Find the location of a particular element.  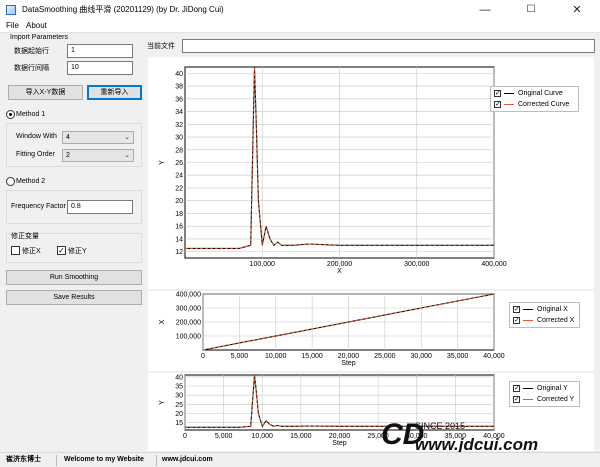

frequency-factor-label: Frequency Factor is located at coordinates (38, 206).